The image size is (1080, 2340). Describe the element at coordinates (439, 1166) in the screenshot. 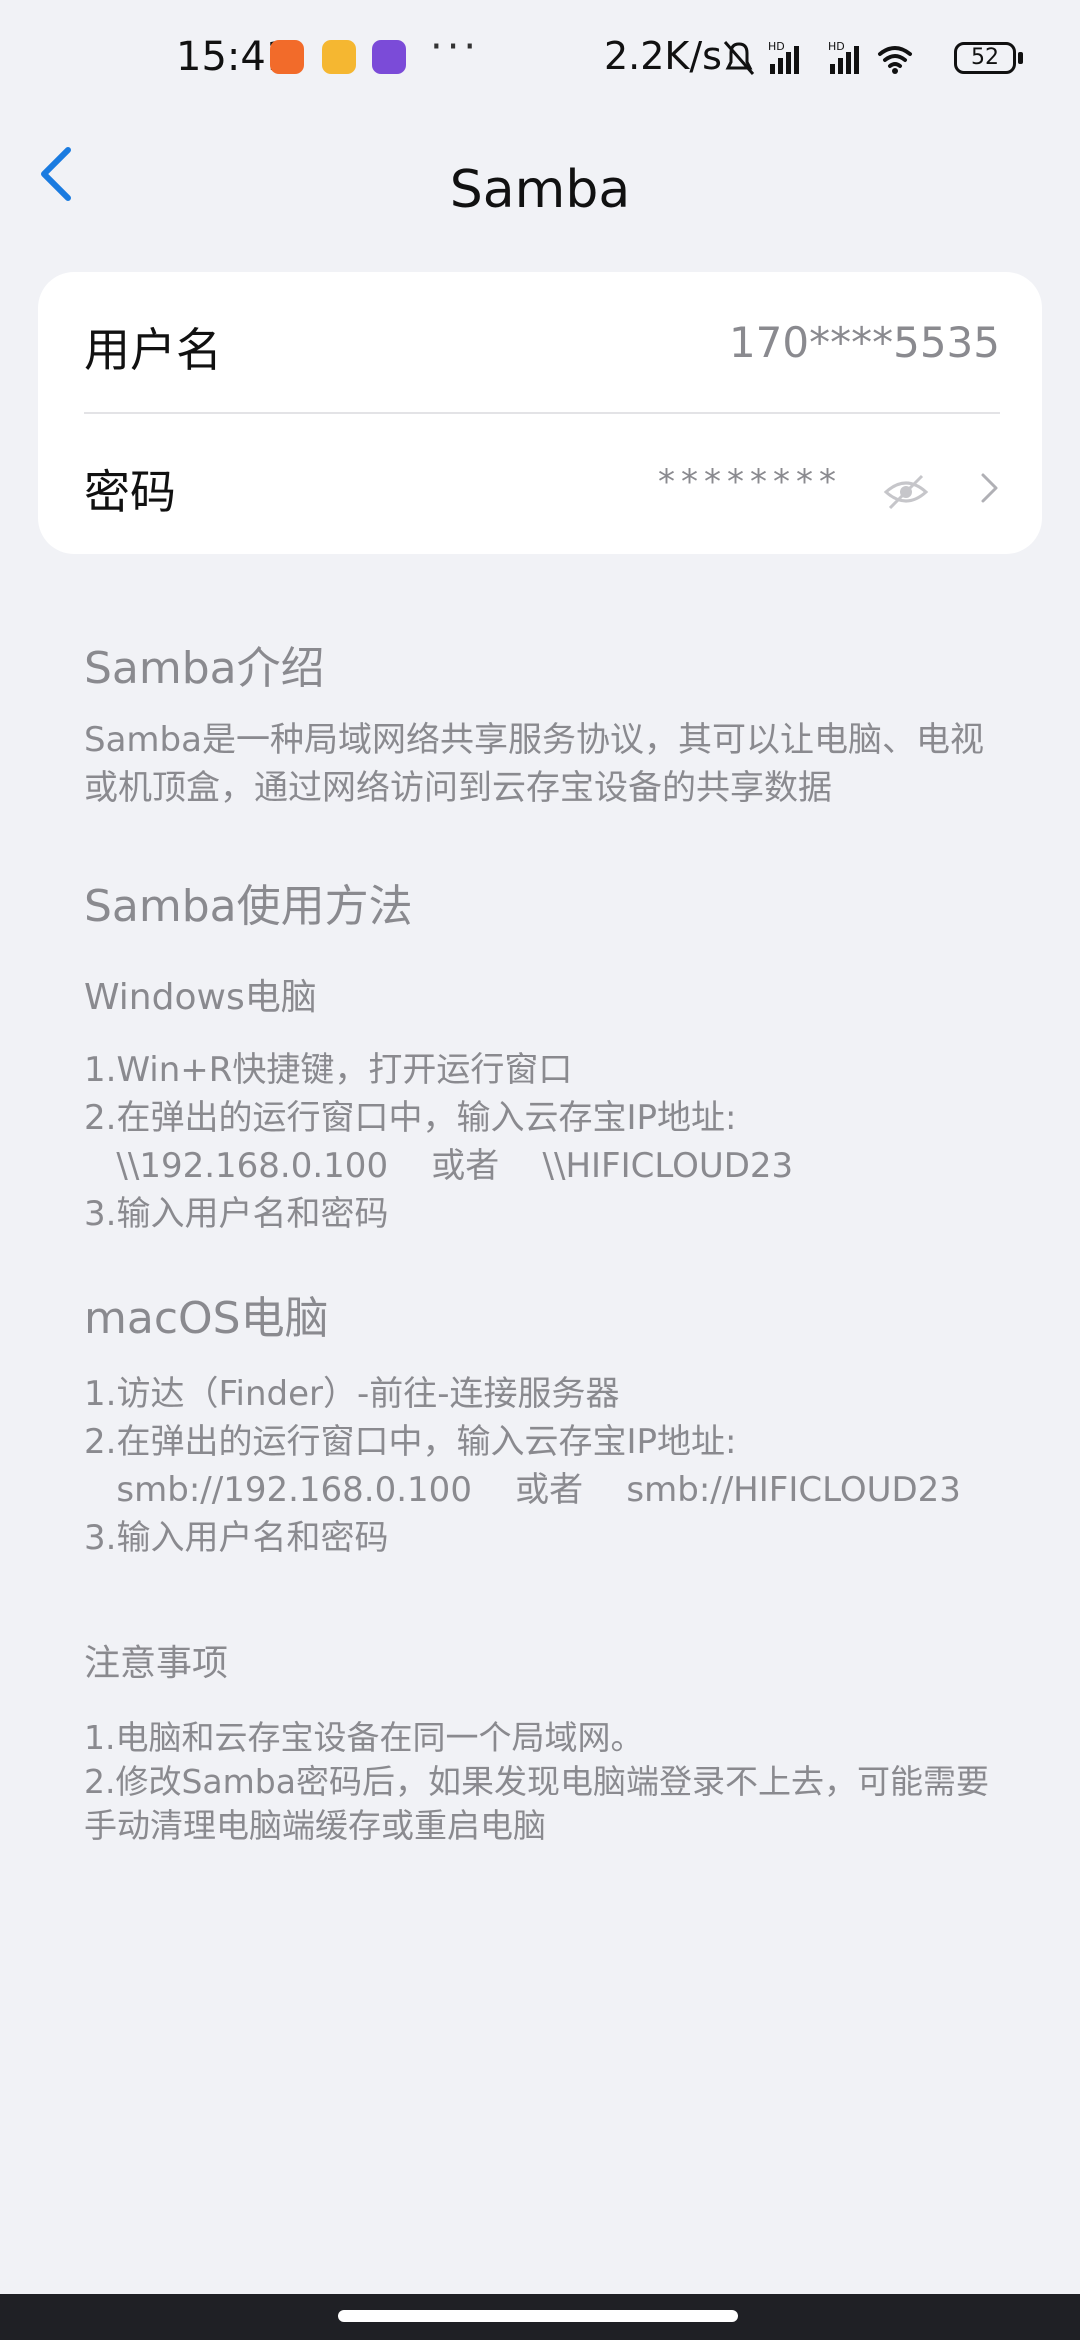

I see `windows-step: \\192.168.0.100 或者 \\HIFICLOUD23` at that location.